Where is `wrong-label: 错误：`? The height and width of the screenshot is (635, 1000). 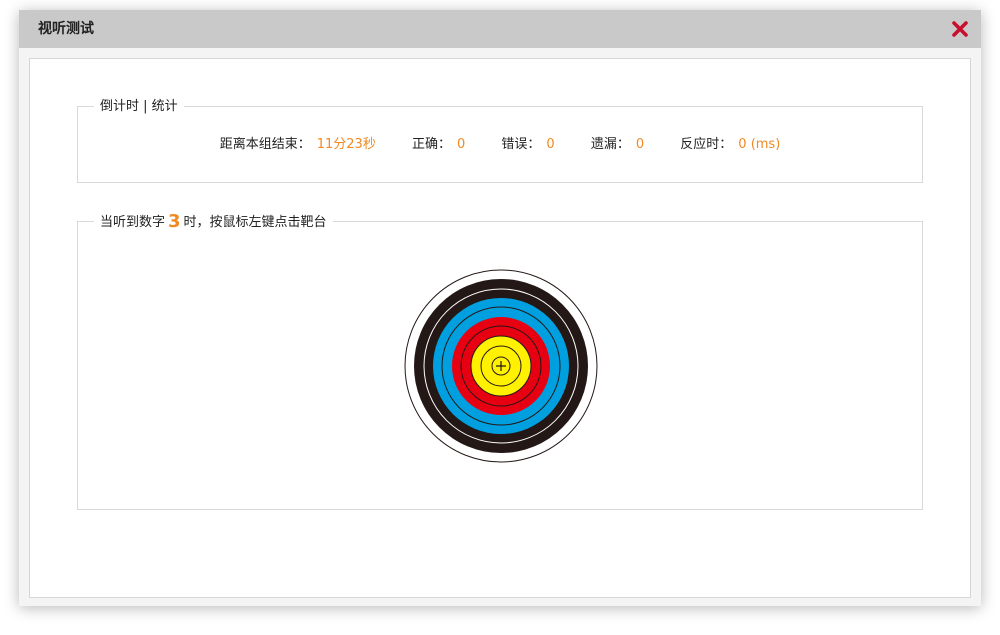 wrong-label: 错误： is located at coordinates (521, 144).